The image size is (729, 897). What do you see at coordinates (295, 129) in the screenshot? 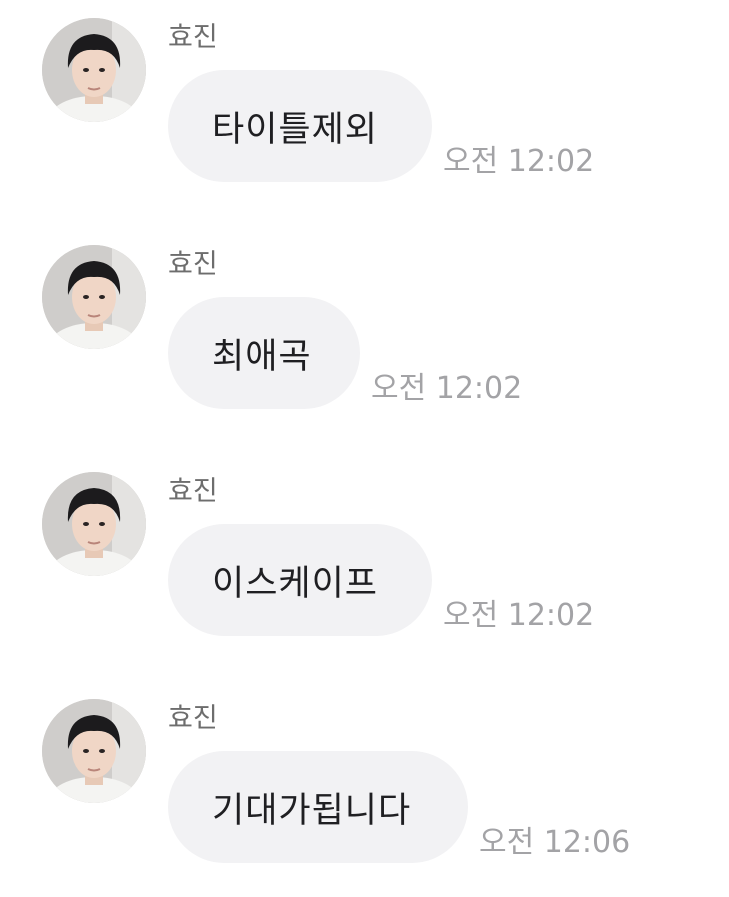
I see `message-text: 타이틀제외` at bounding box center [295, 129].